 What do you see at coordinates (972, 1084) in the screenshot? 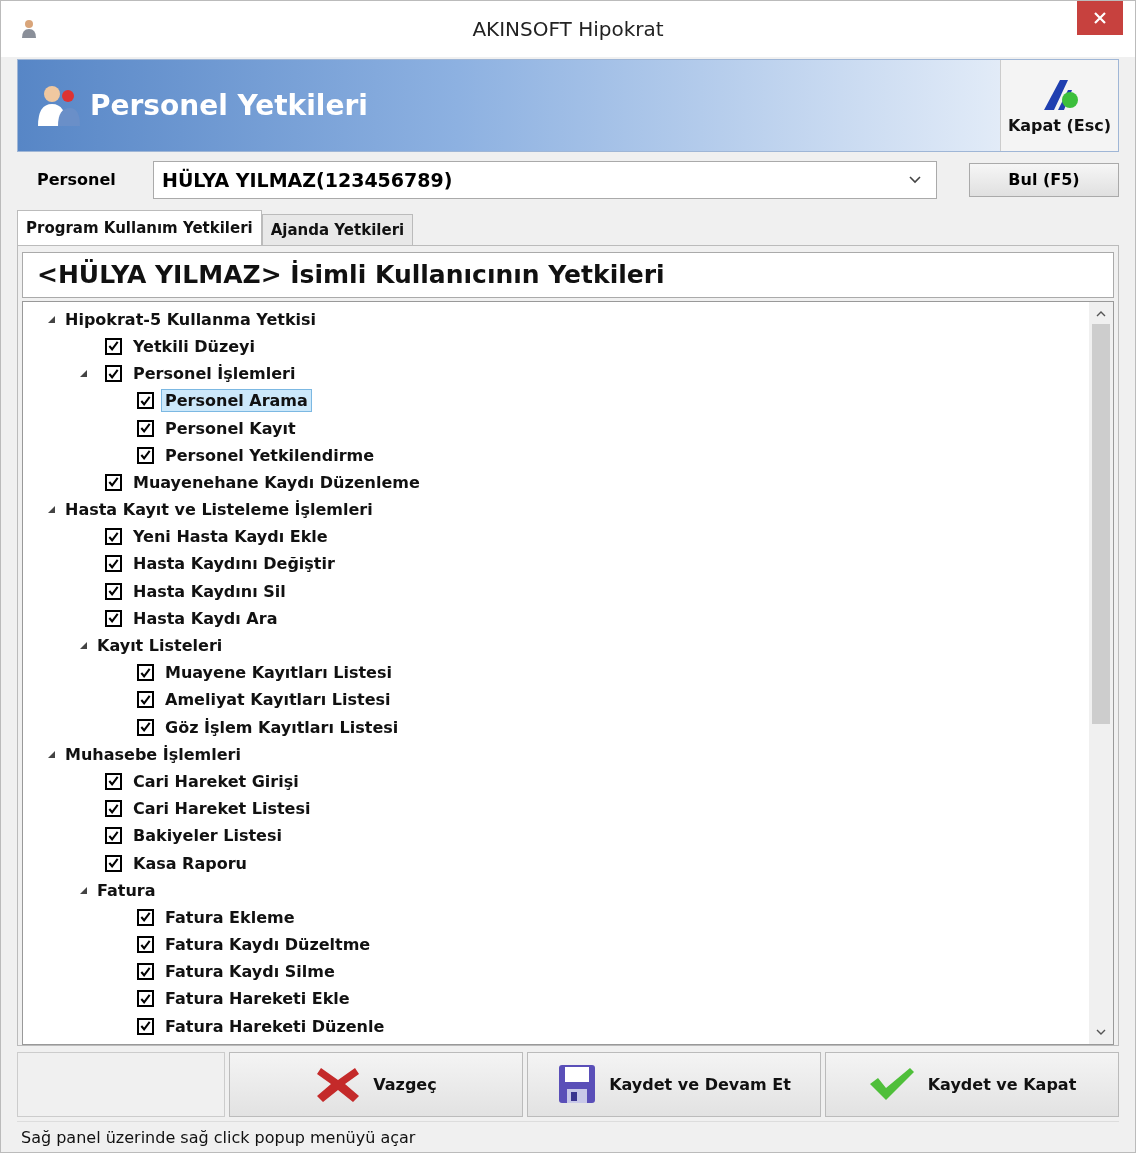
I see `save-close-button: Kaydet ve Kapat` at bounding box center [972, 1084].